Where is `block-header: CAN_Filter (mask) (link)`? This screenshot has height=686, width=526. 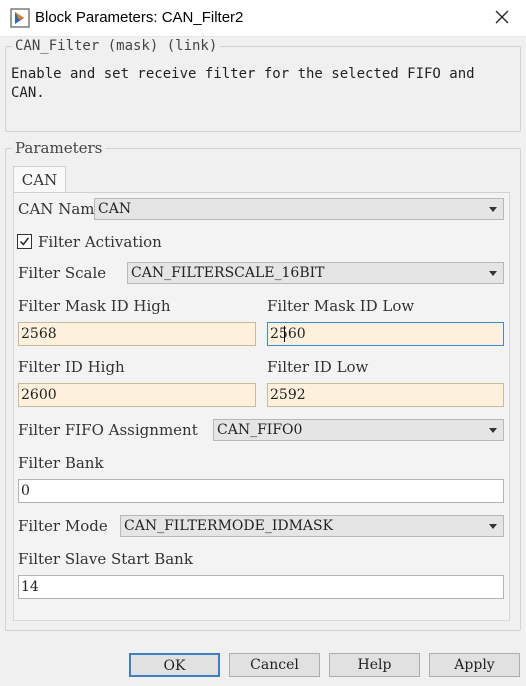
block-header: CAN_Filter (mask) (link) is located at coordinates (116, 46).